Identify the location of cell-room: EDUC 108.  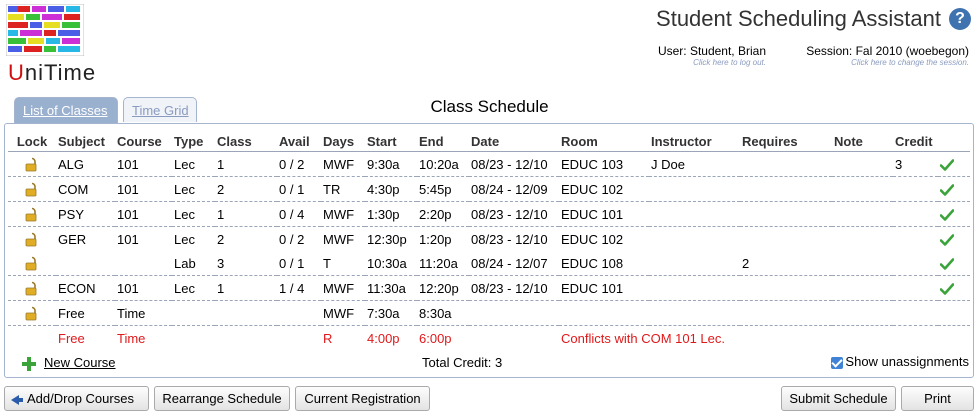
(604, 263).